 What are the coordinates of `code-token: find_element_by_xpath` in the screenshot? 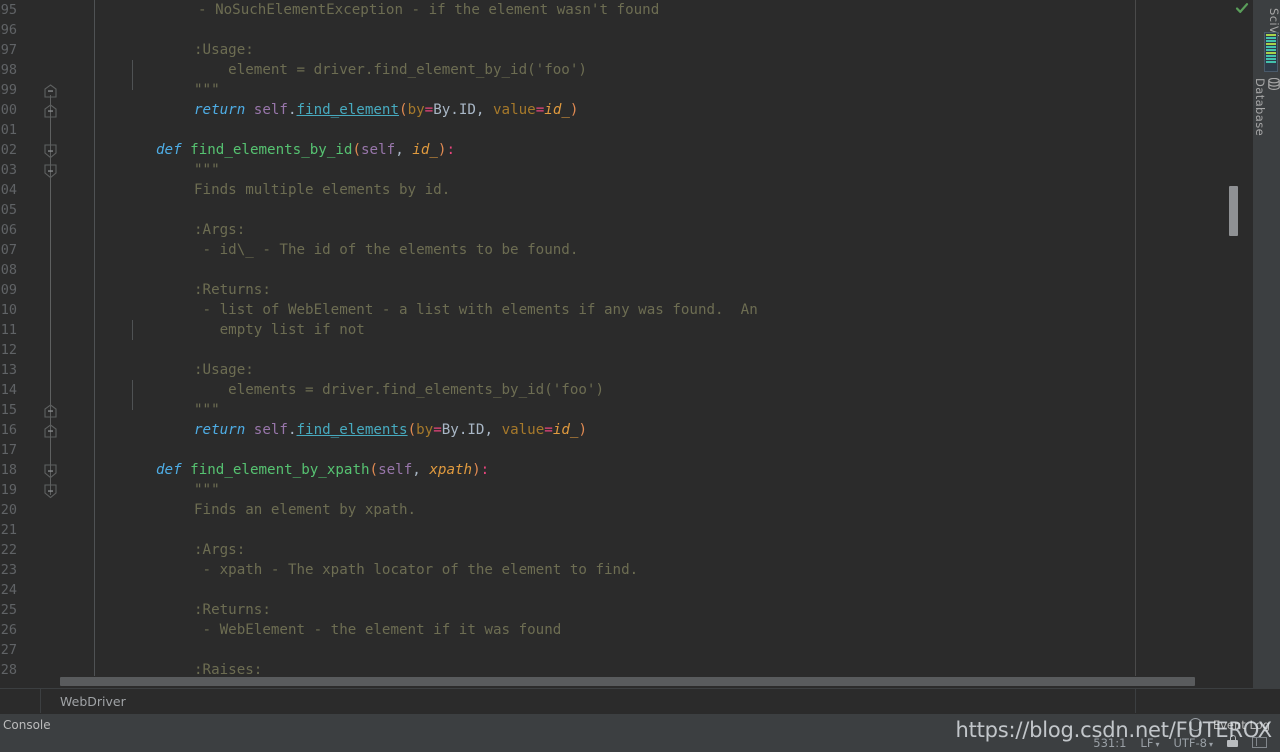 It's located at (280, 470).